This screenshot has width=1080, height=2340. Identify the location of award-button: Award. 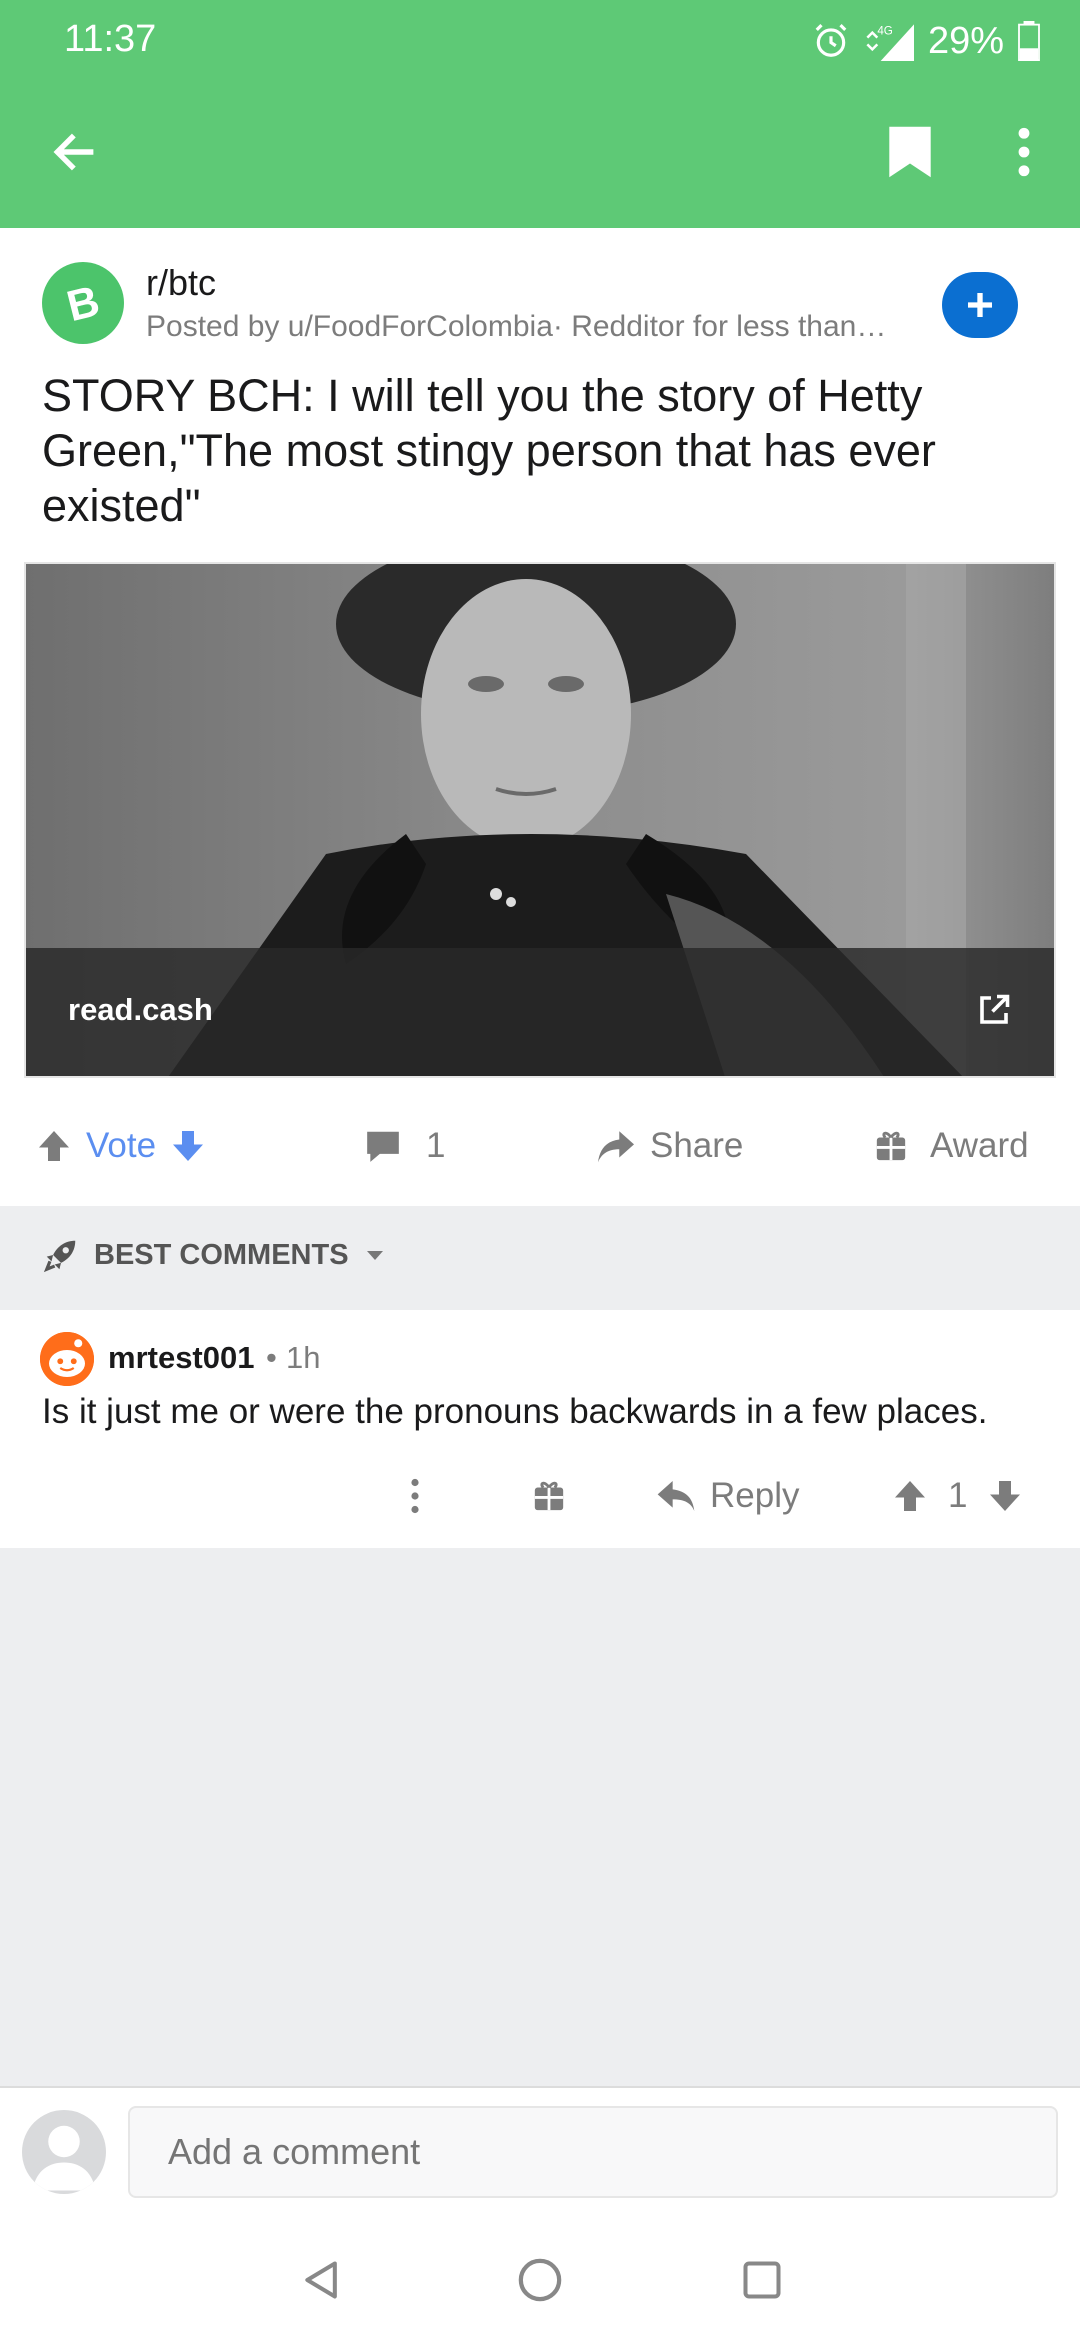
(951, 1146).